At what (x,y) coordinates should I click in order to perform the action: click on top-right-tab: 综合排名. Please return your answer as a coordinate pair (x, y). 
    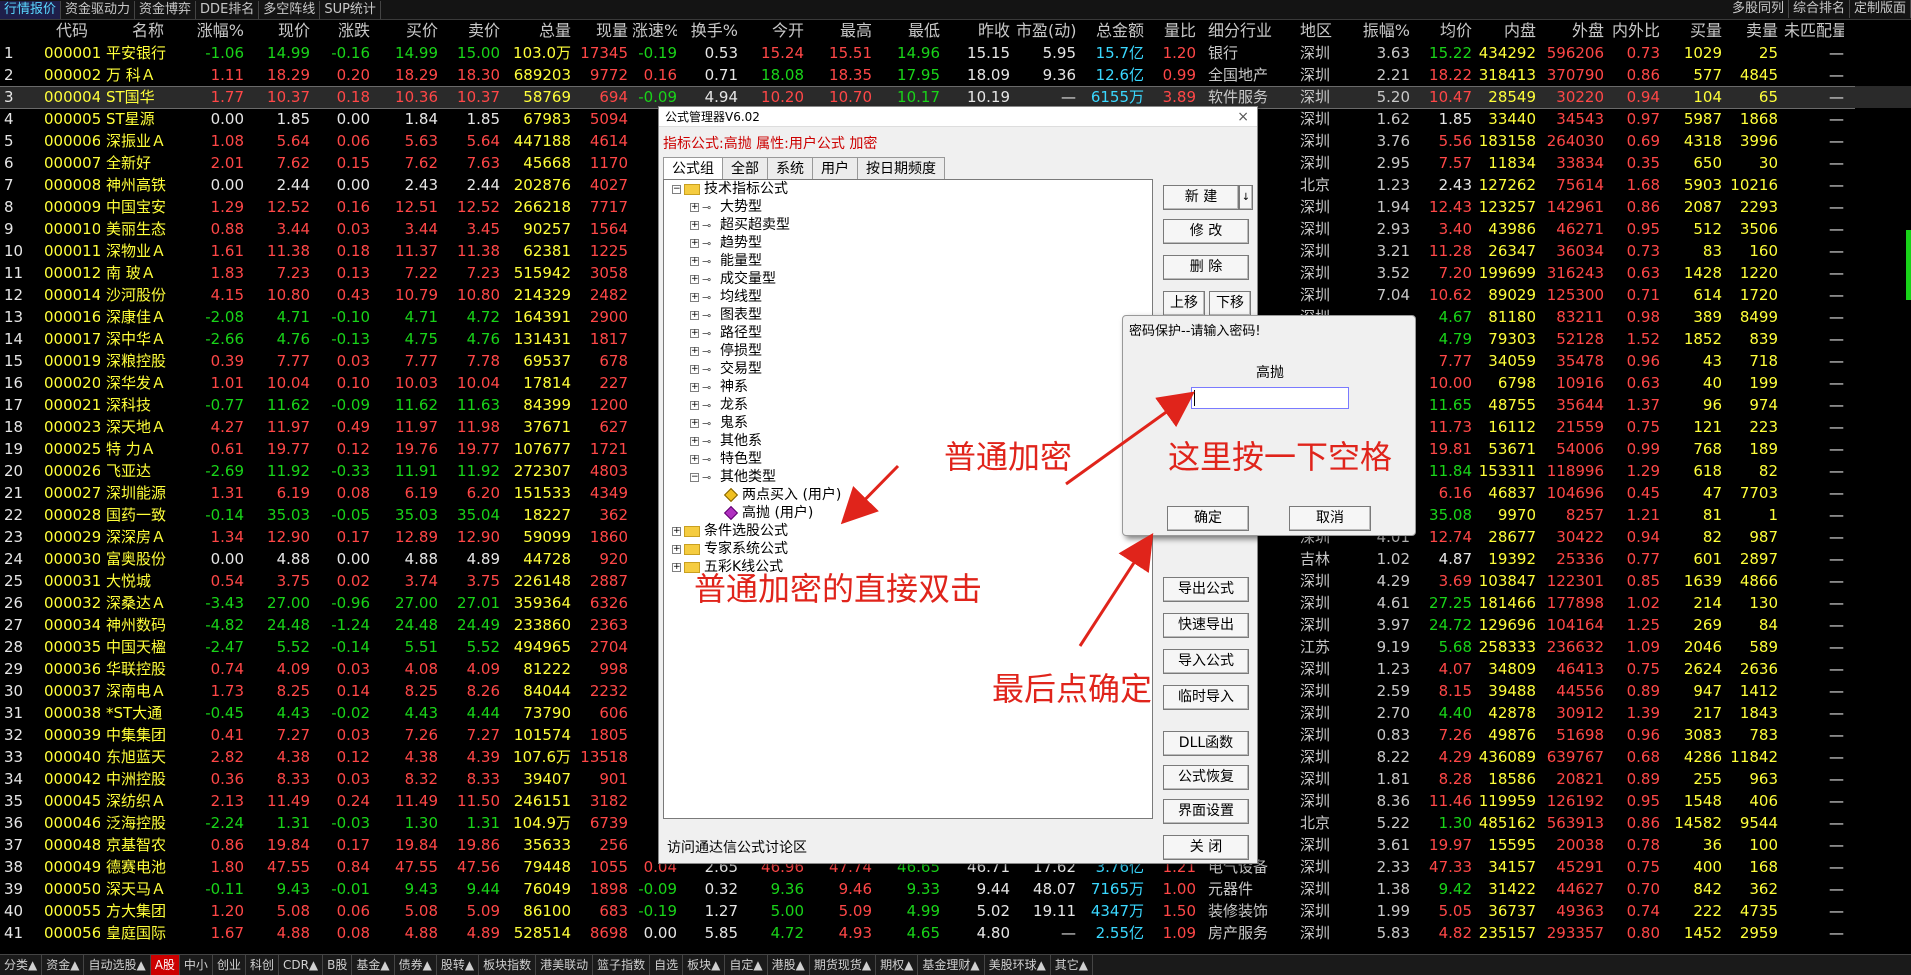
    Looking at the image, I should click on (1819, 9).